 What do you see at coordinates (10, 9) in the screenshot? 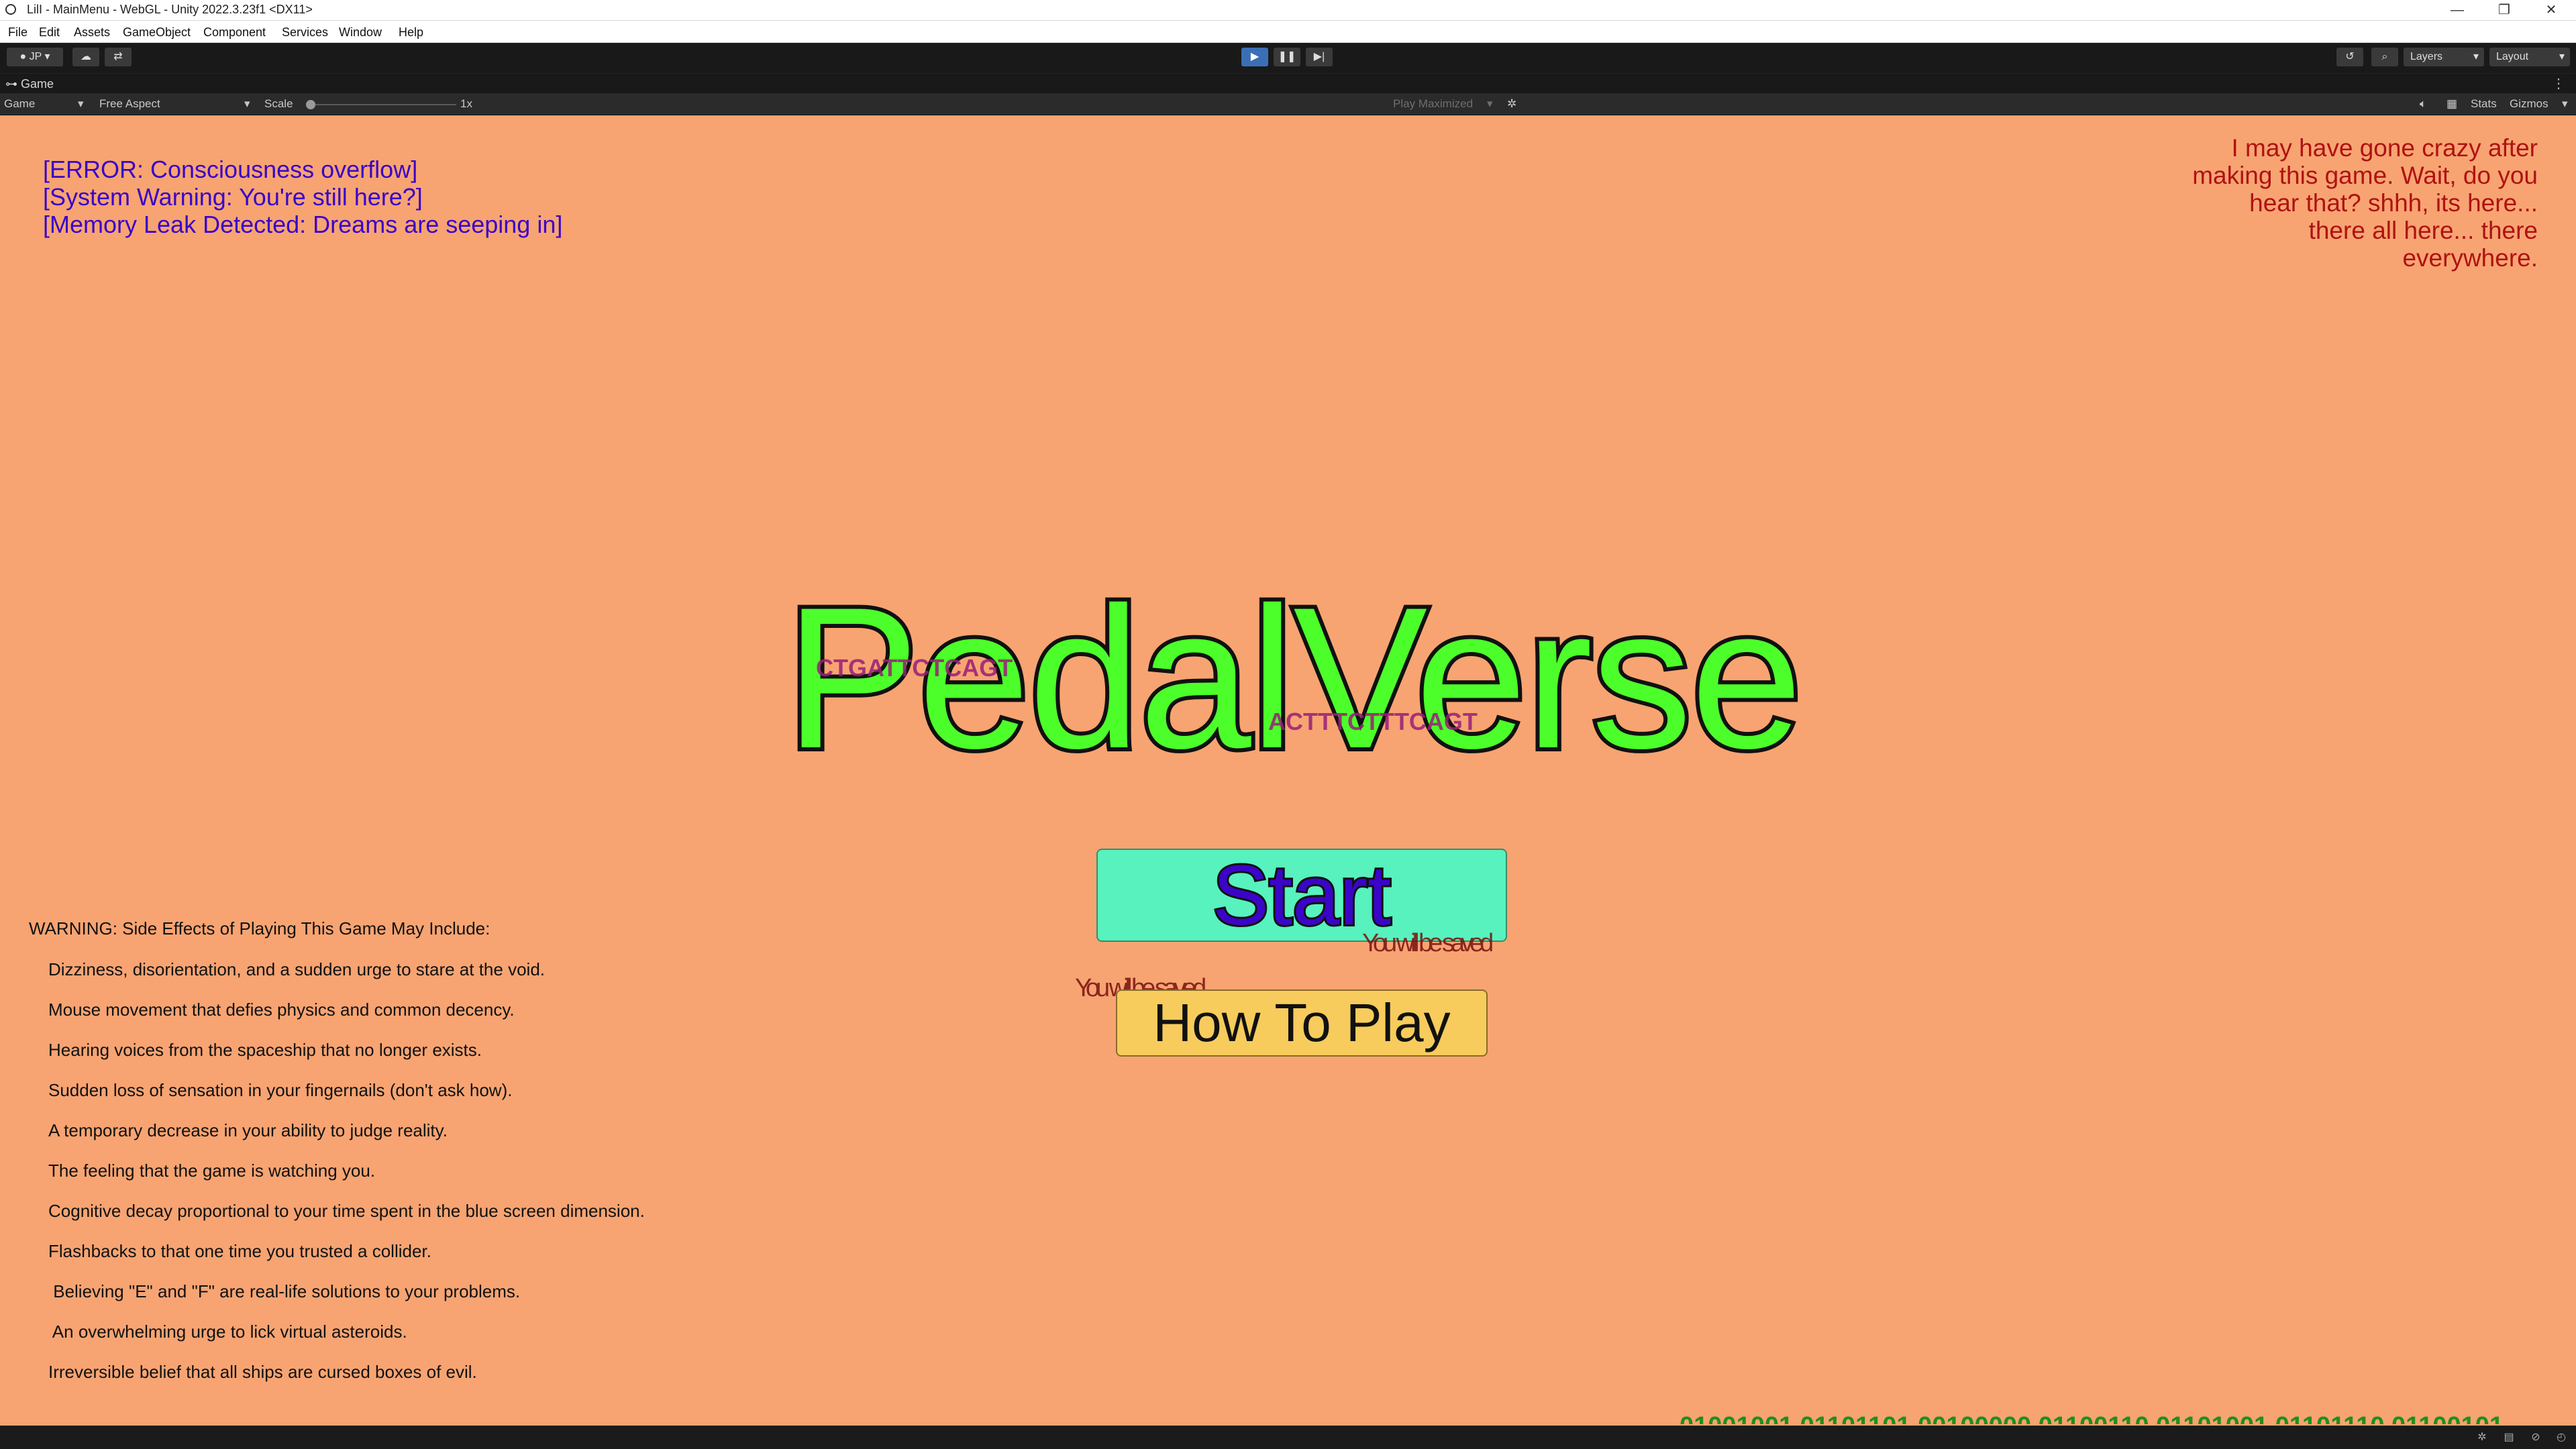
I see `unity-logo-icon` at bounding box center [10, 9].